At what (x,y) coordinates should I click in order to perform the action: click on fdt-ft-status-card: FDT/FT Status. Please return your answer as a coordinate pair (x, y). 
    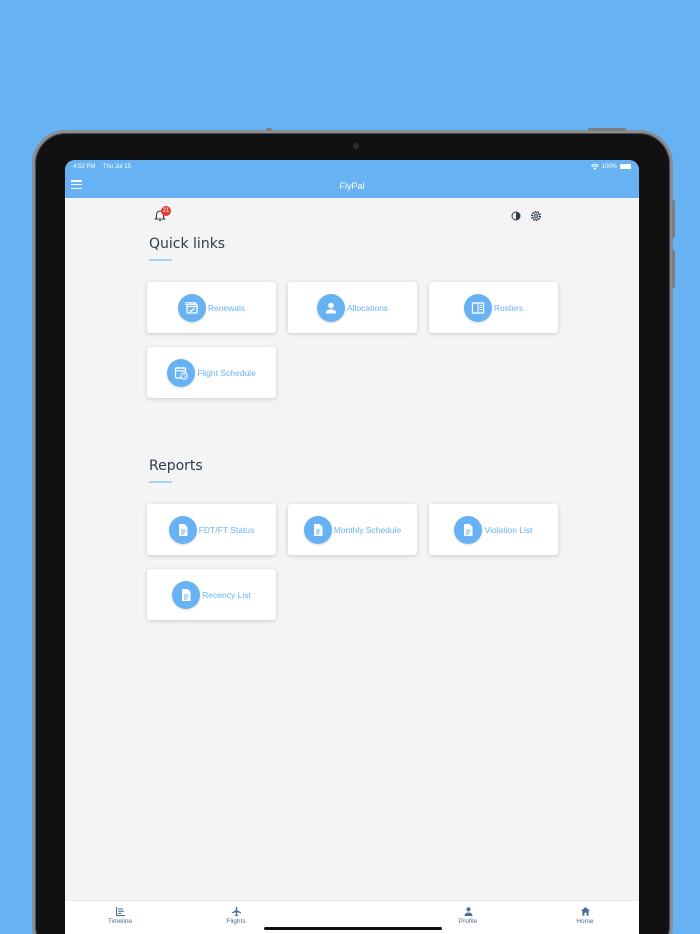
    Looking at the image, I should click on (211, 529).